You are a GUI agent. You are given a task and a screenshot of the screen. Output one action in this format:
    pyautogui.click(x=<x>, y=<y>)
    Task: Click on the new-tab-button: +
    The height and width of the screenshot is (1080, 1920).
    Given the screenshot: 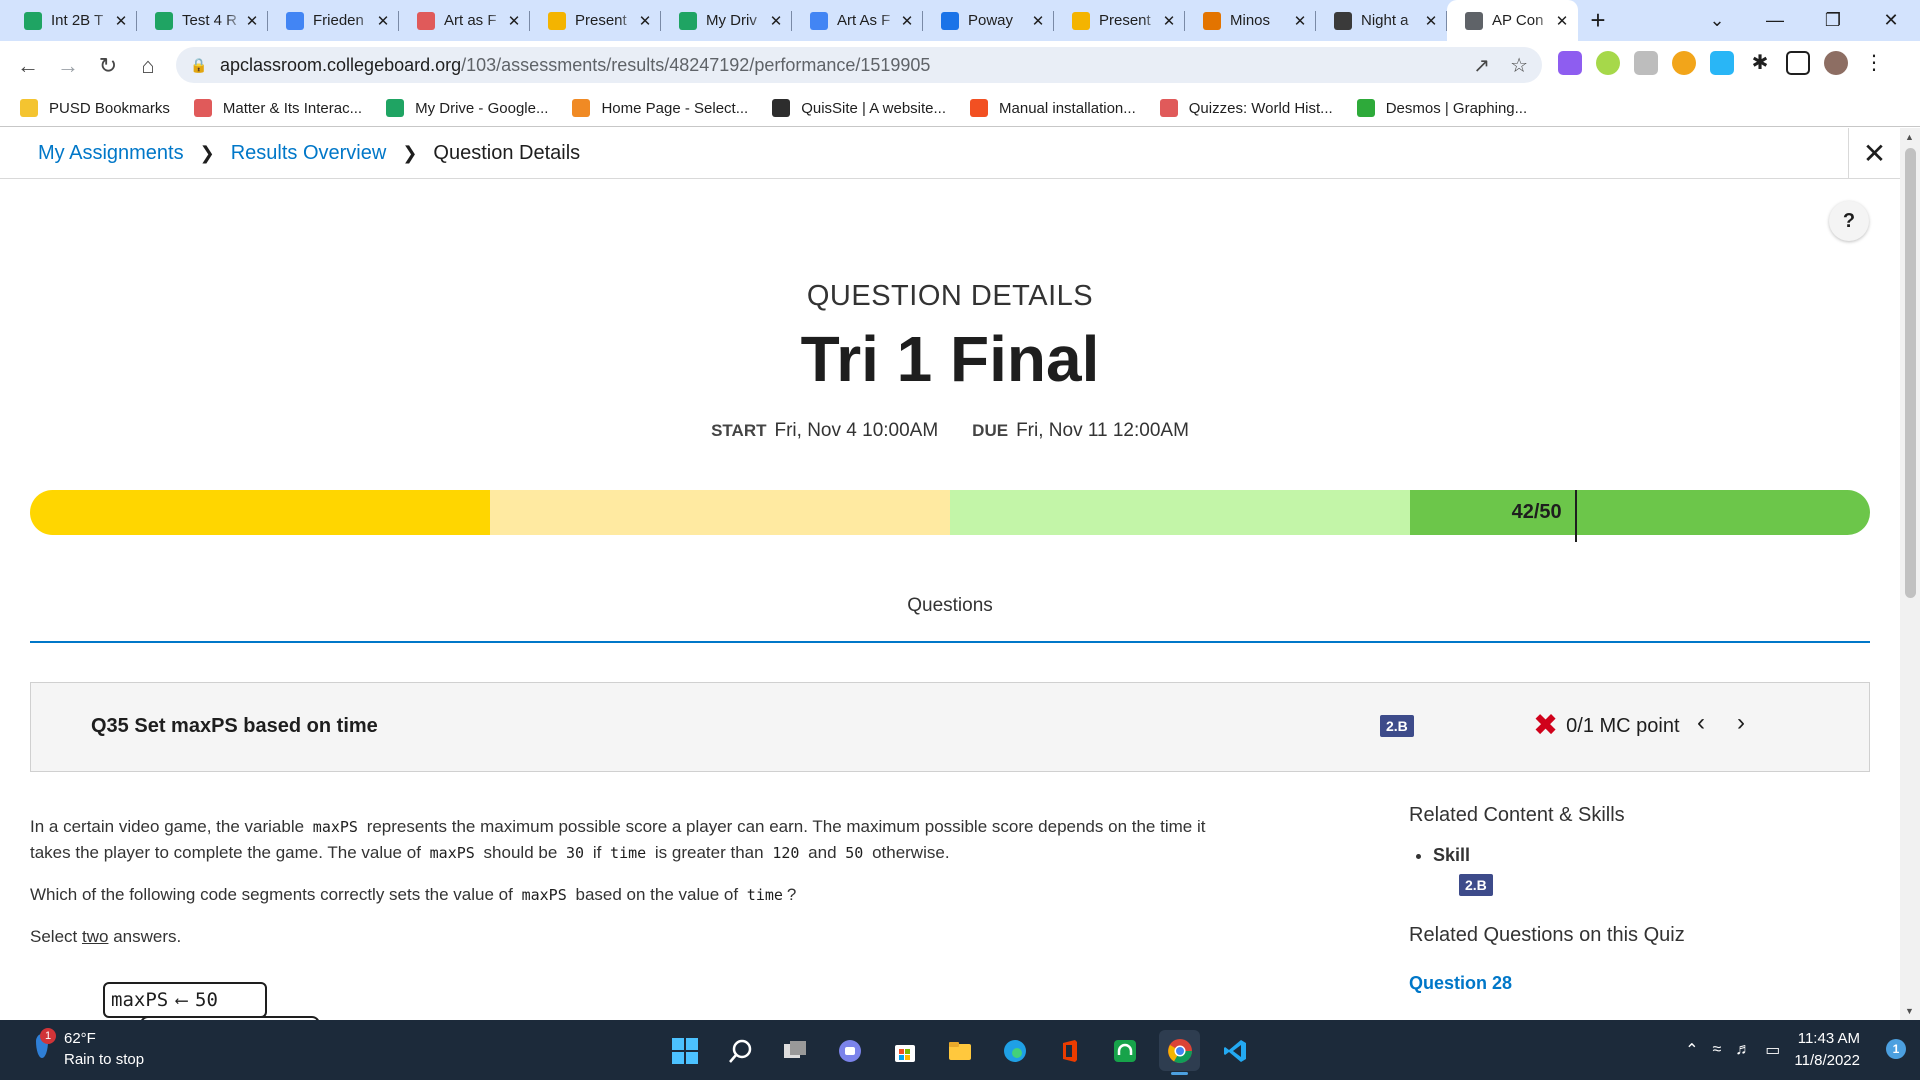 What is the action you would take?
    pyautogui.click(x=1598, y=20)
    